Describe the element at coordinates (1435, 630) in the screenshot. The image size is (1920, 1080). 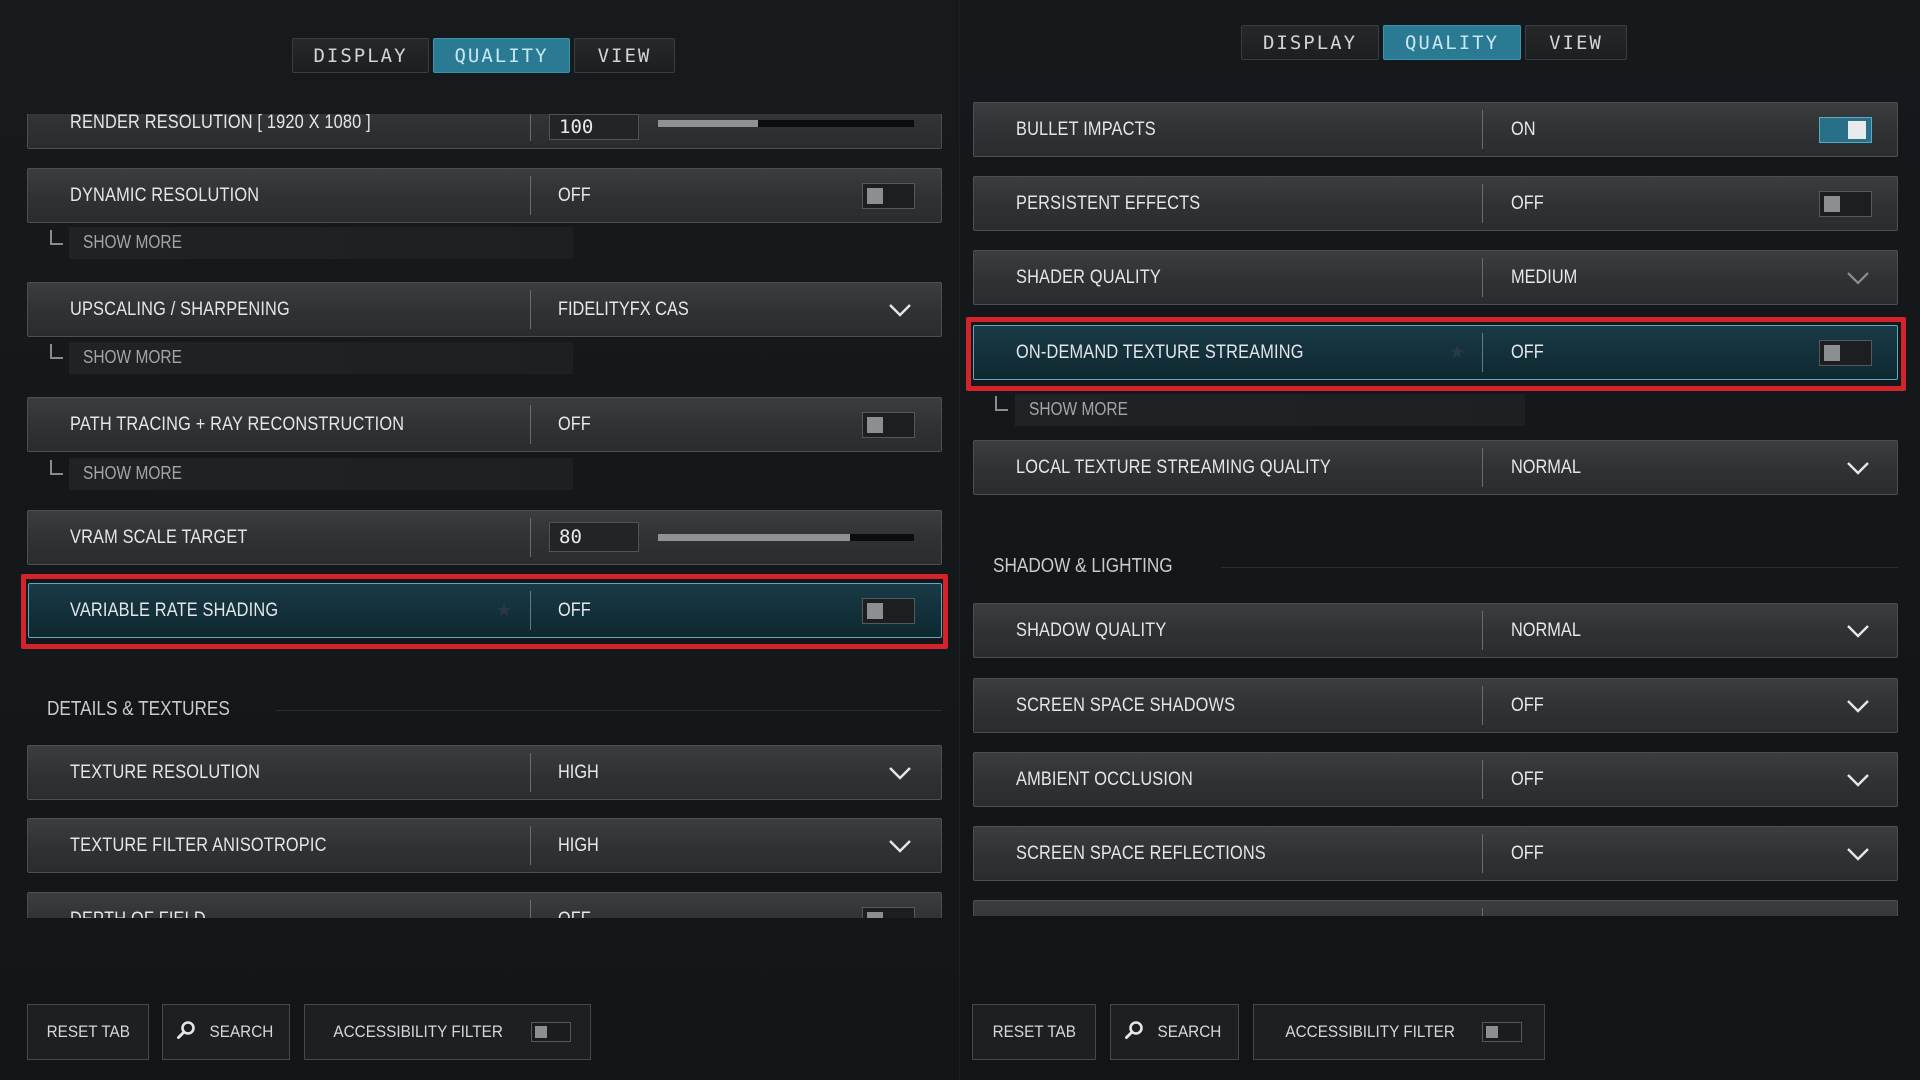
I see `setting-shadow-quality: SHADOW QUALITY NORMAL` at that location.